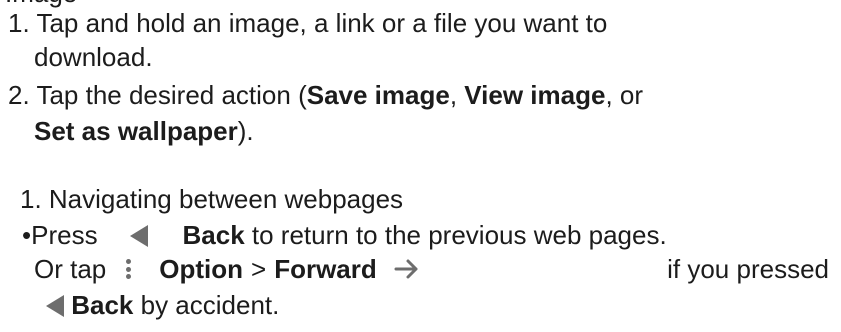 The width and height of the screenshot is (841, 332). Describe the element at coordinates (535, 95) in the screenshot. I see `view-image-label: View image` at that location.